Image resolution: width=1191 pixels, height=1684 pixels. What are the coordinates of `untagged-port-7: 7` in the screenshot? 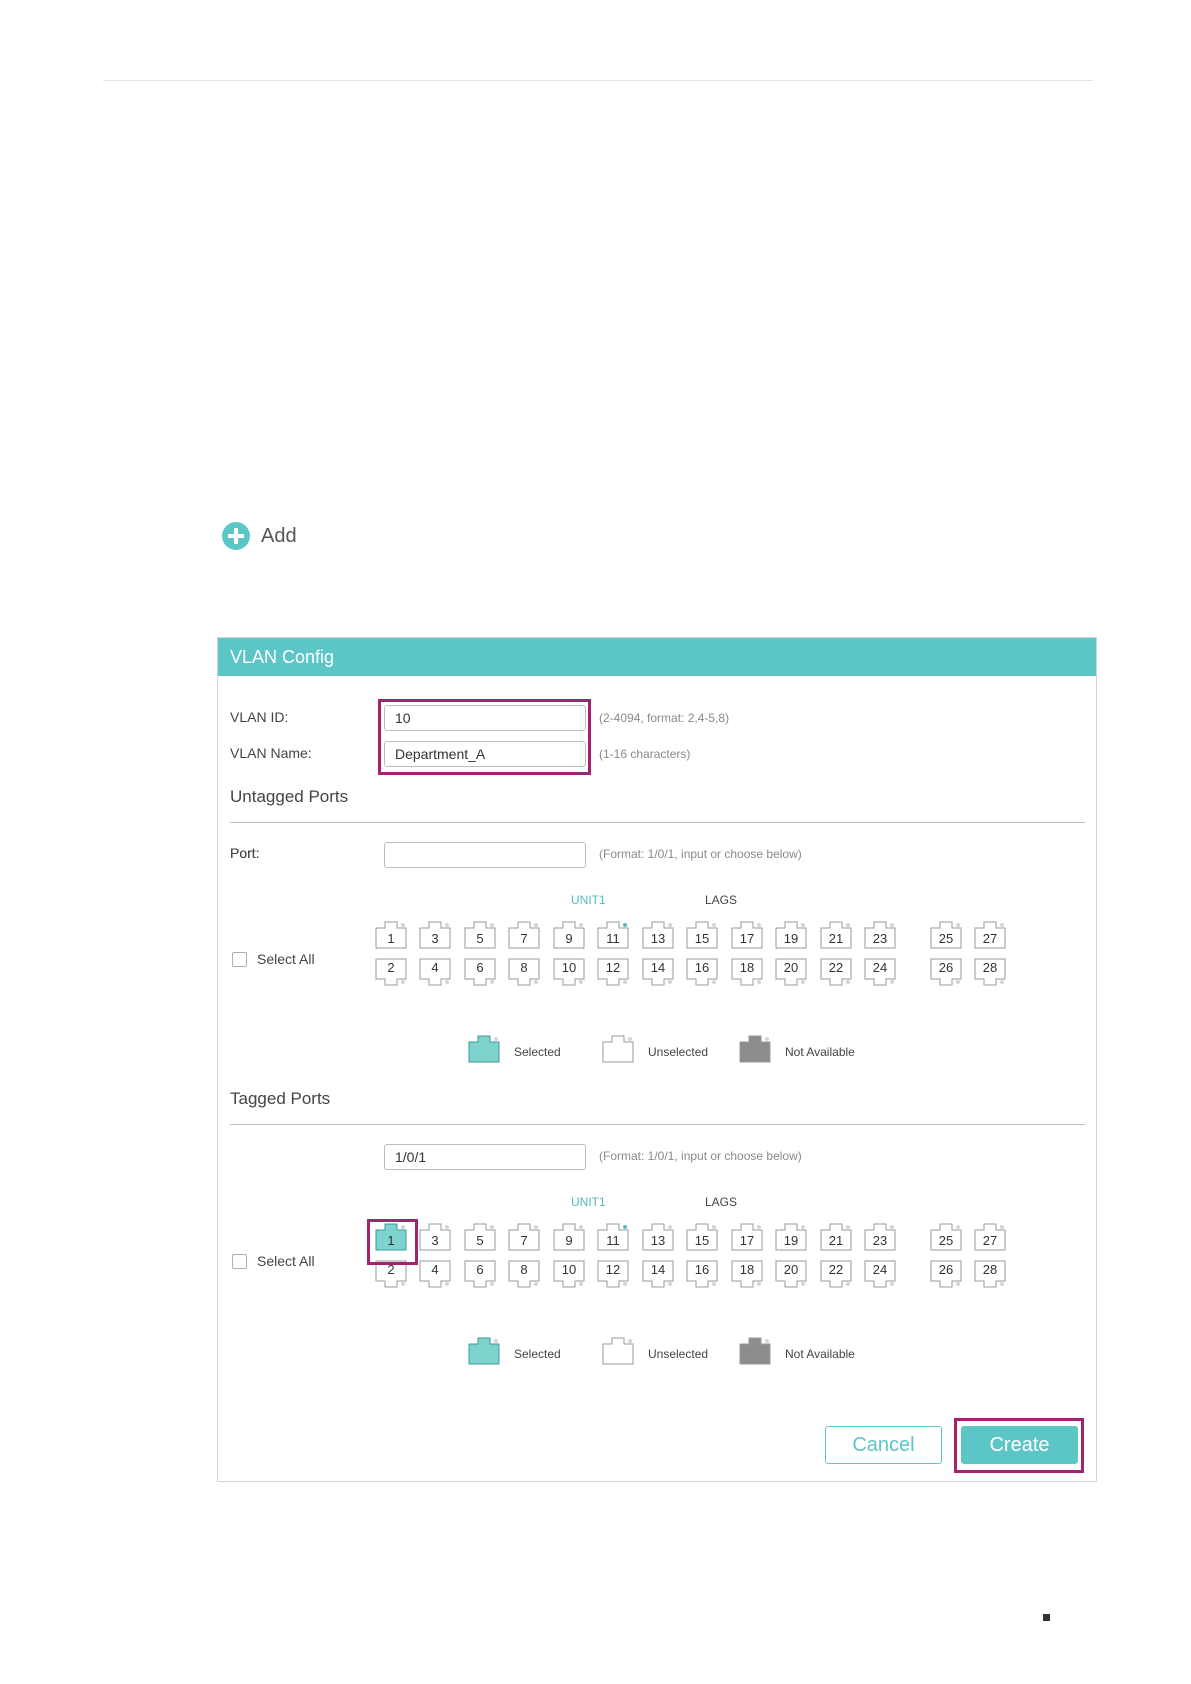 It's located at (524, 935).